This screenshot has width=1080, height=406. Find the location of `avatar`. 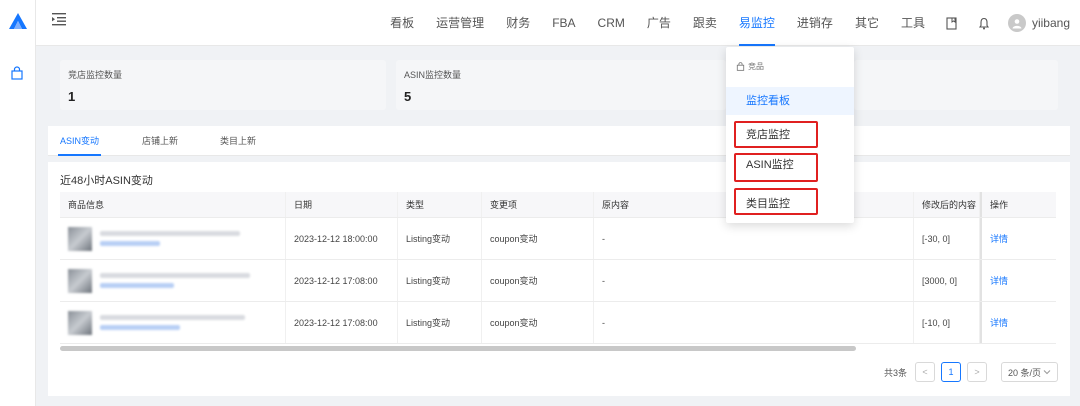

avatar is located at coordinates (1016, 23).